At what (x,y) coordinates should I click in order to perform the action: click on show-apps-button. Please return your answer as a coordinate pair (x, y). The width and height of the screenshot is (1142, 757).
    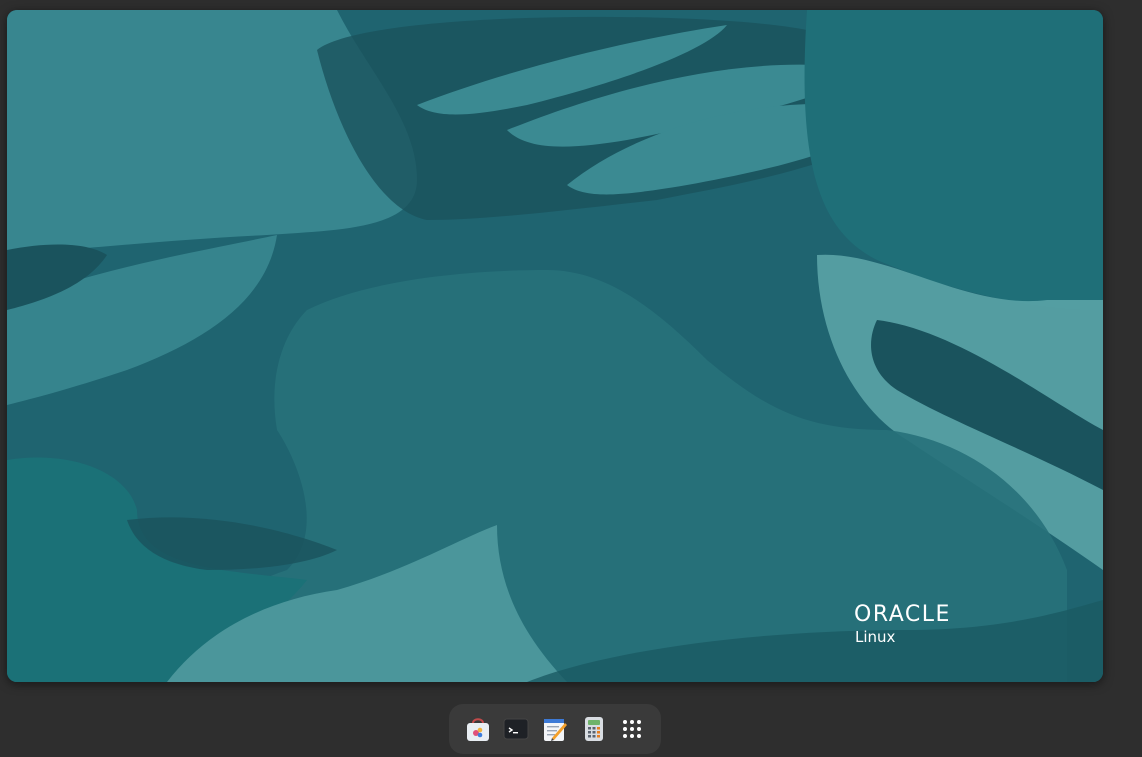
    Looking at the image, I should click on (632, 729).